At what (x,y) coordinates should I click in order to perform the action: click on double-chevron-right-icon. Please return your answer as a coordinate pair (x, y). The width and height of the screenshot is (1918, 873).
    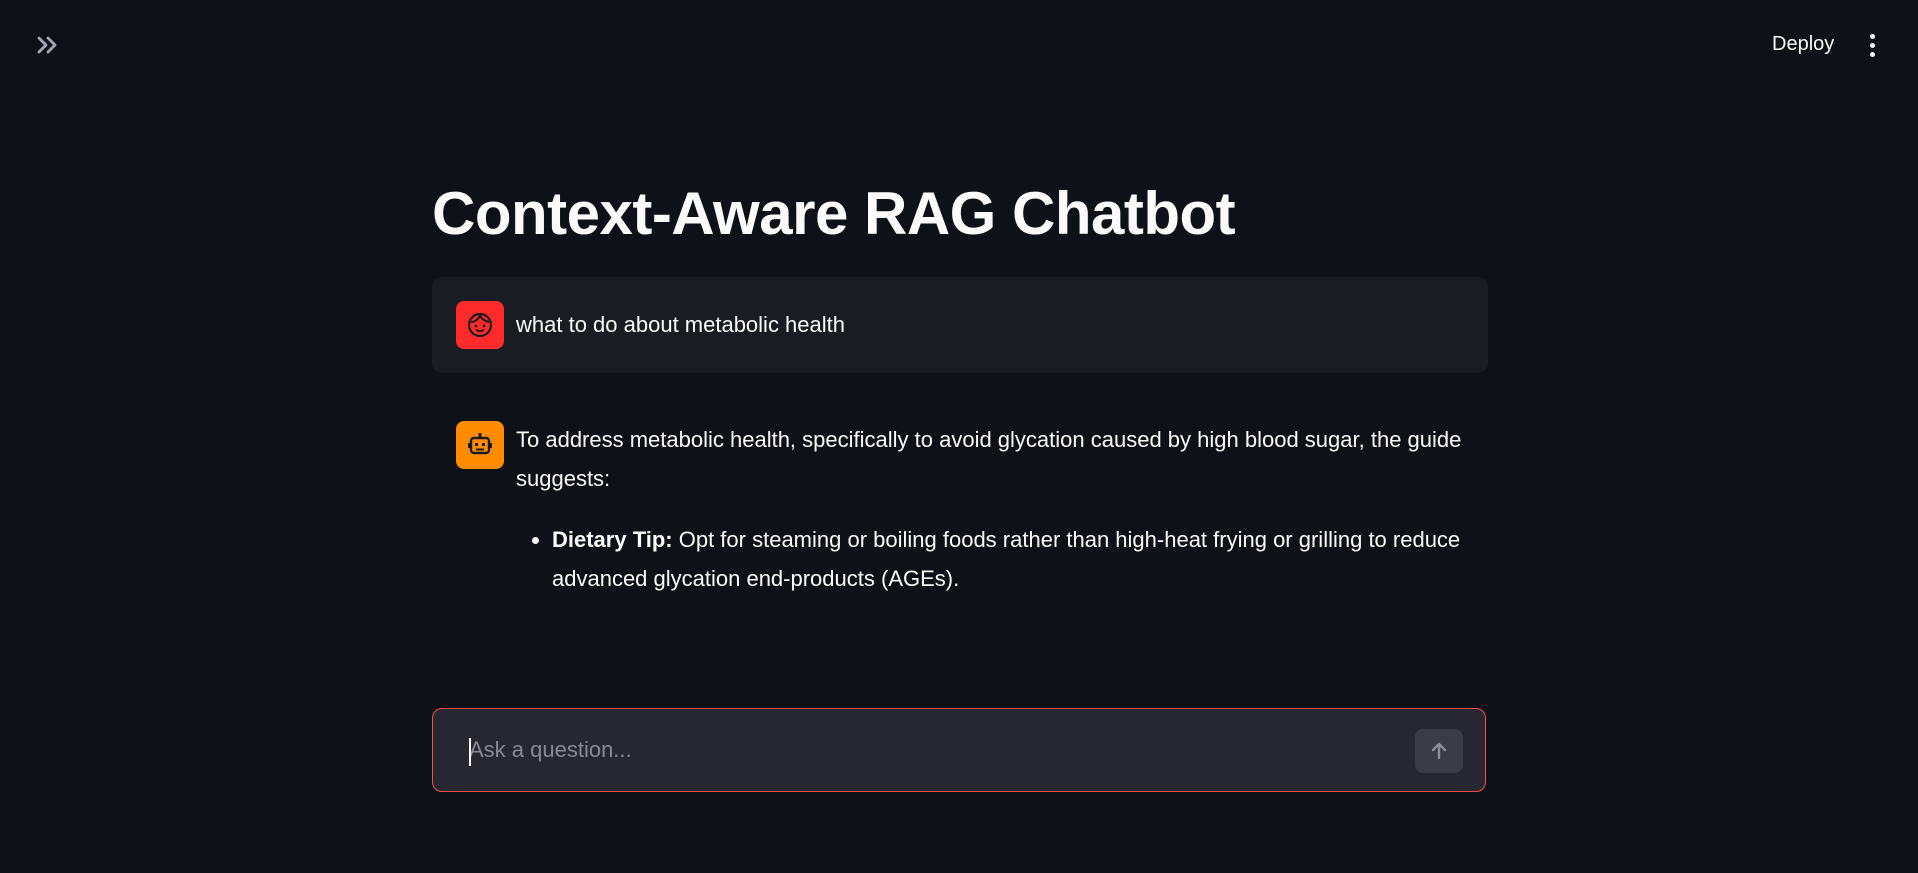
    Looking at the image, I should click on (47, 45).